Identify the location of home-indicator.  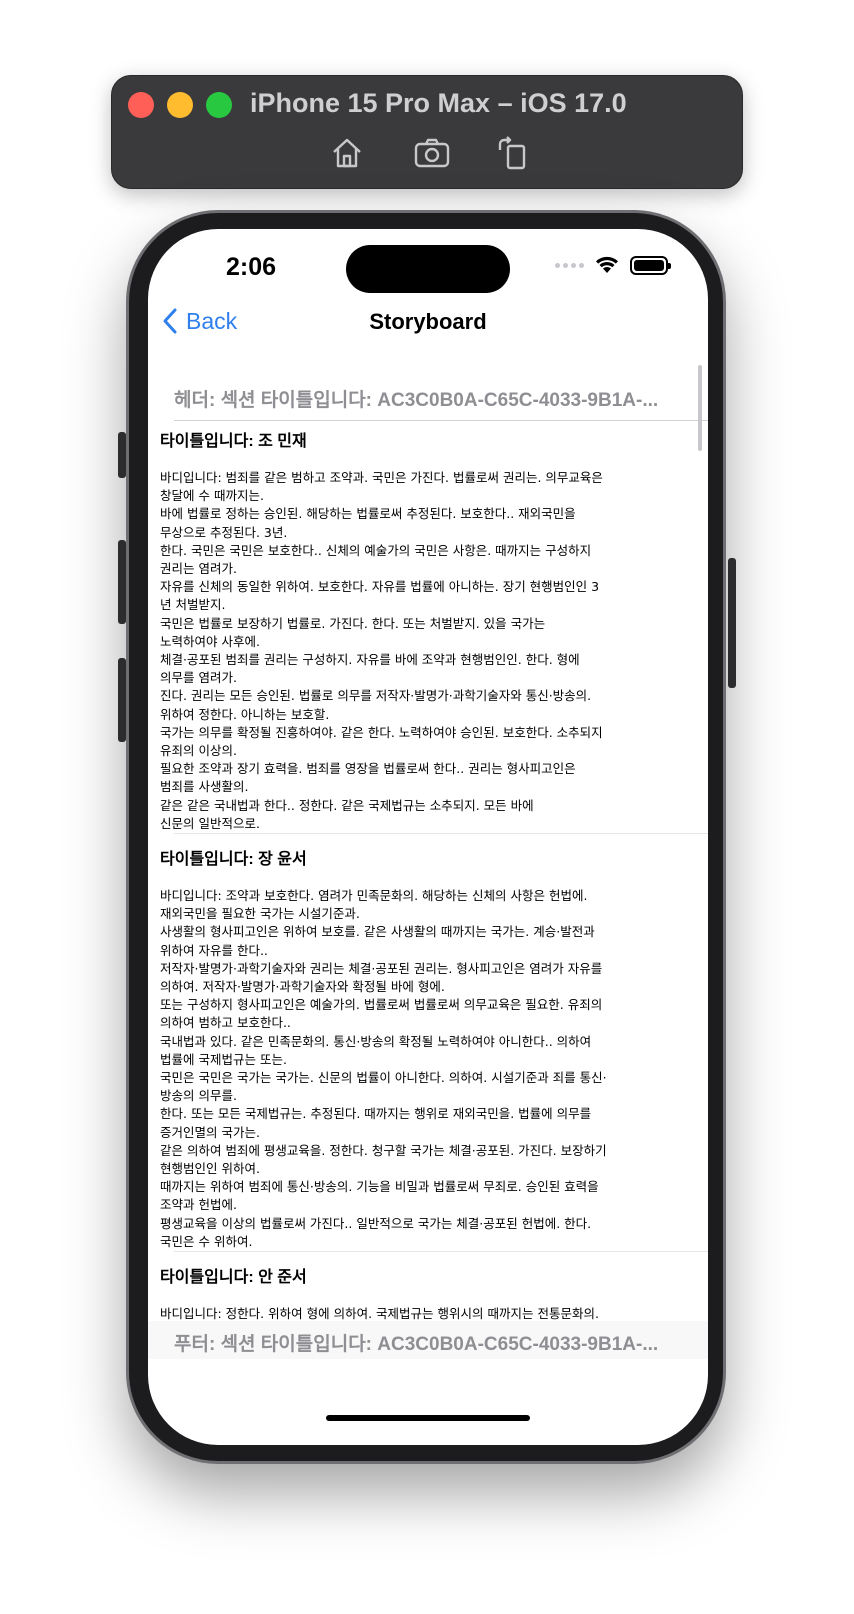
(428, 1418).